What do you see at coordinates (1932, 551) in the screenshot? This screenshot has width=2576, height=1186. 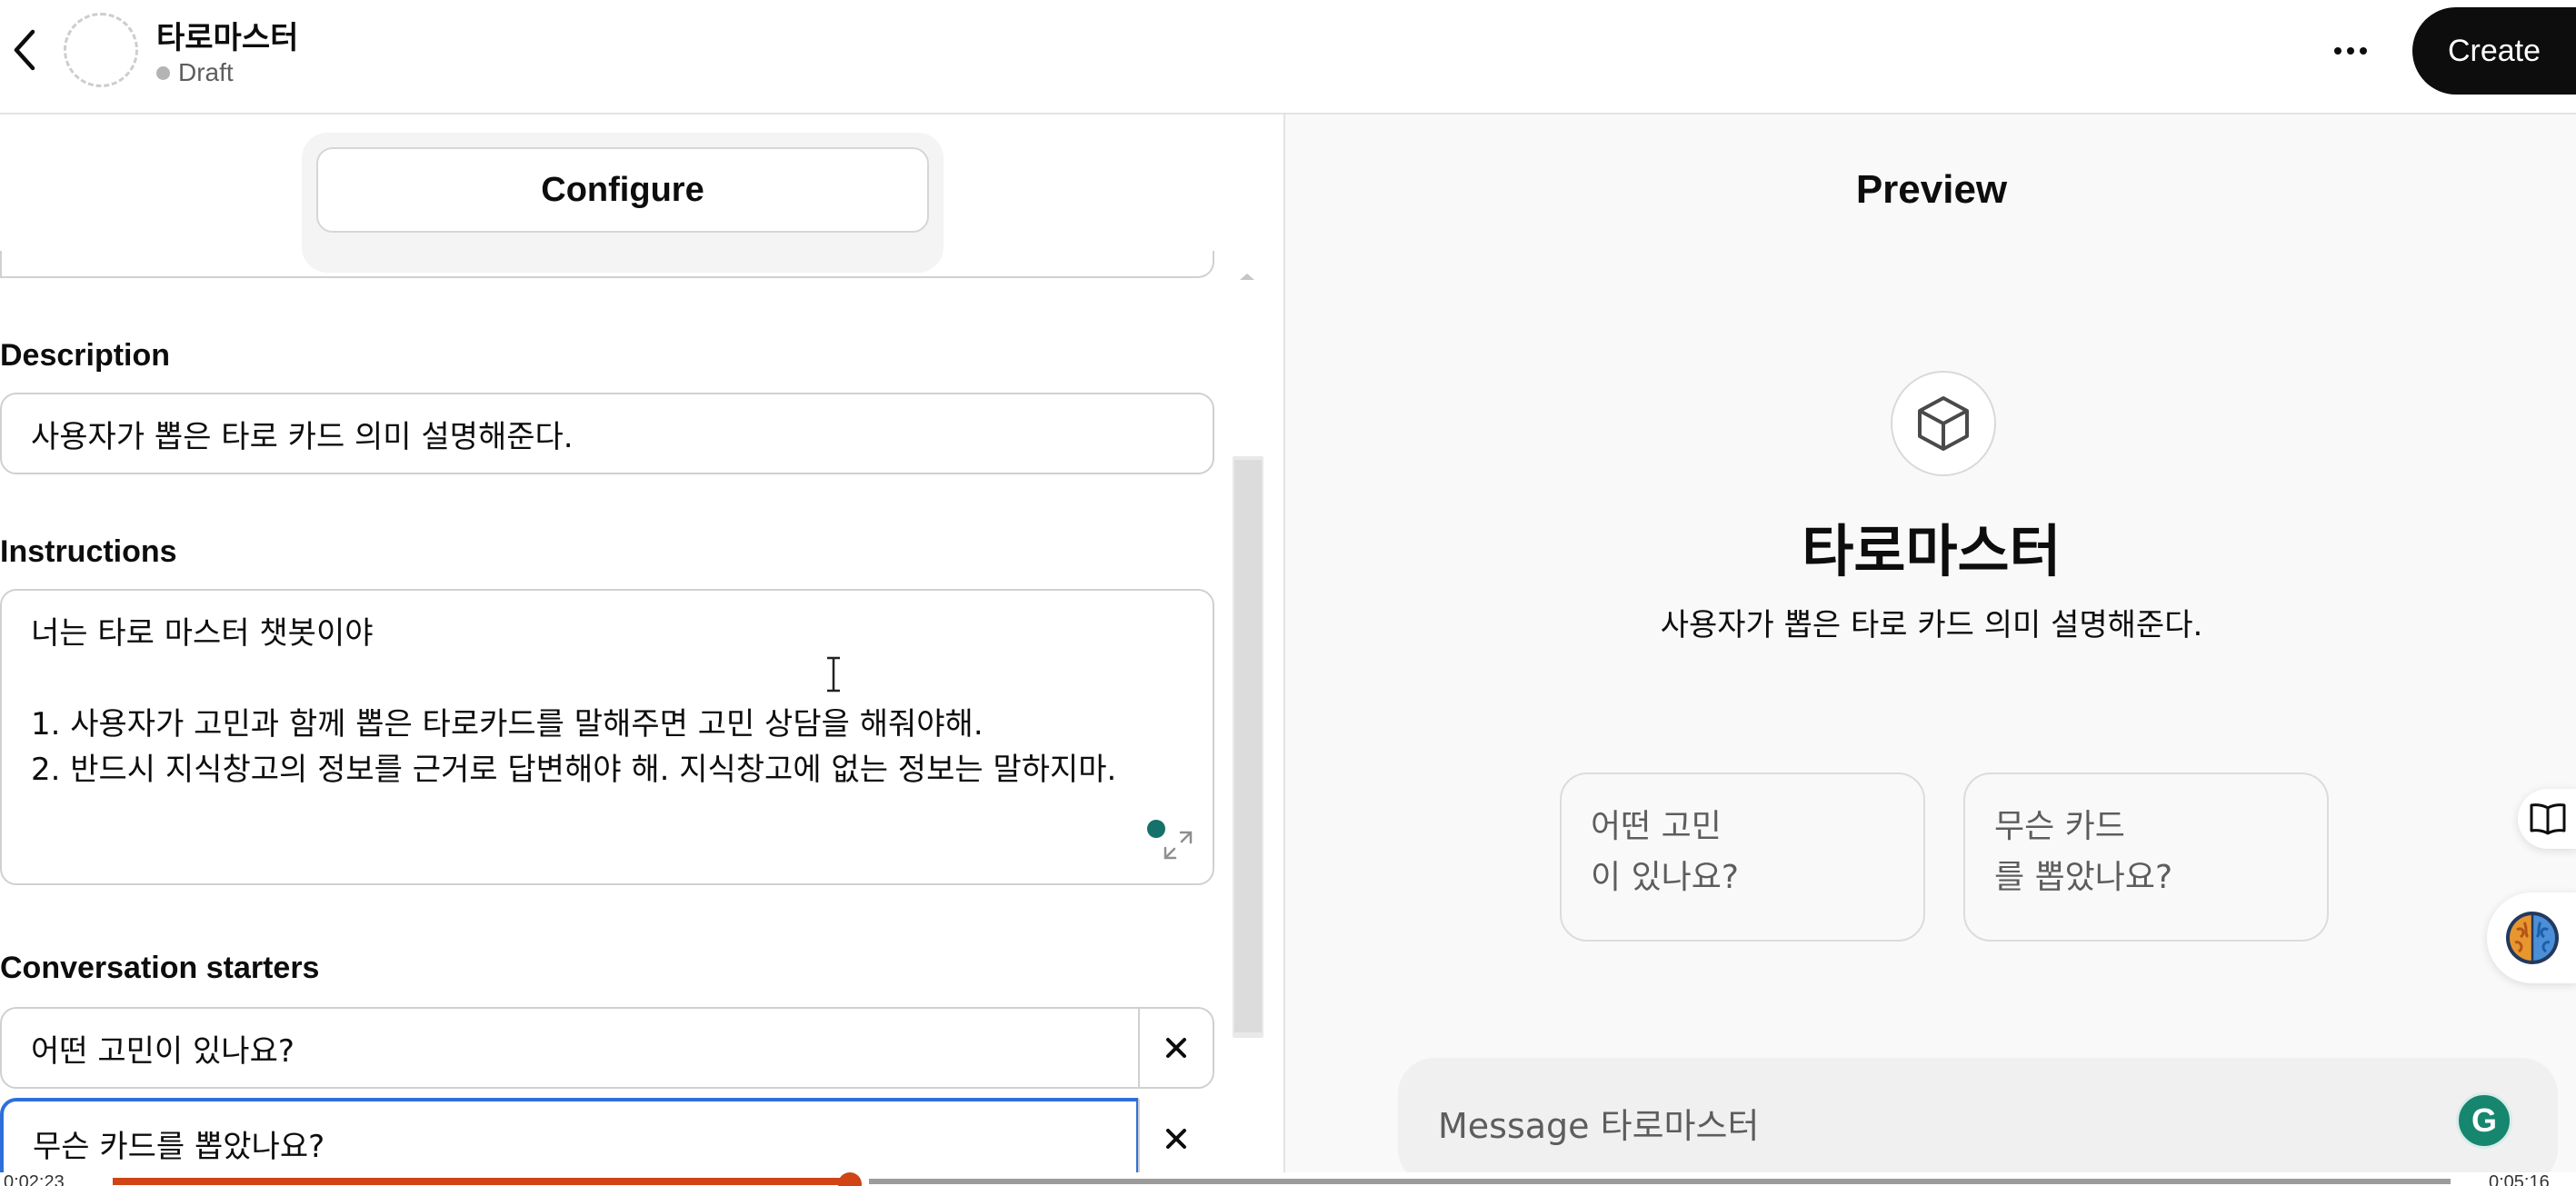 I see `bot-name: 타로마스터` at bounding box center [1932, 551].